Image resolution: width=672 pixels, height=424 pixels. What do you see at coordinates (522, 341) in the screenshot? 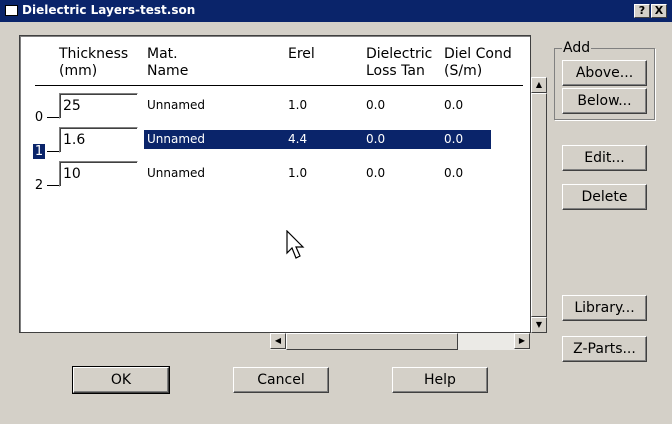
I see `scroll-right-button: ▶` at bounding box center [522, 341].